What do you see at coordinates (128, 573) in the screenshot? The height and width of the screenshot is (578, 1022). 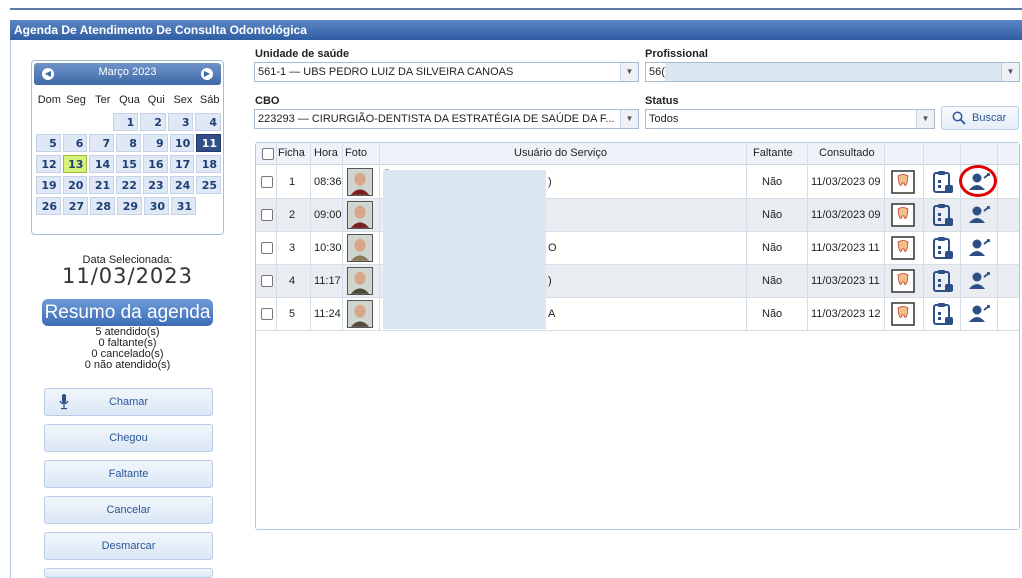 I see `next-action-button` at bounding box center [128, 573].